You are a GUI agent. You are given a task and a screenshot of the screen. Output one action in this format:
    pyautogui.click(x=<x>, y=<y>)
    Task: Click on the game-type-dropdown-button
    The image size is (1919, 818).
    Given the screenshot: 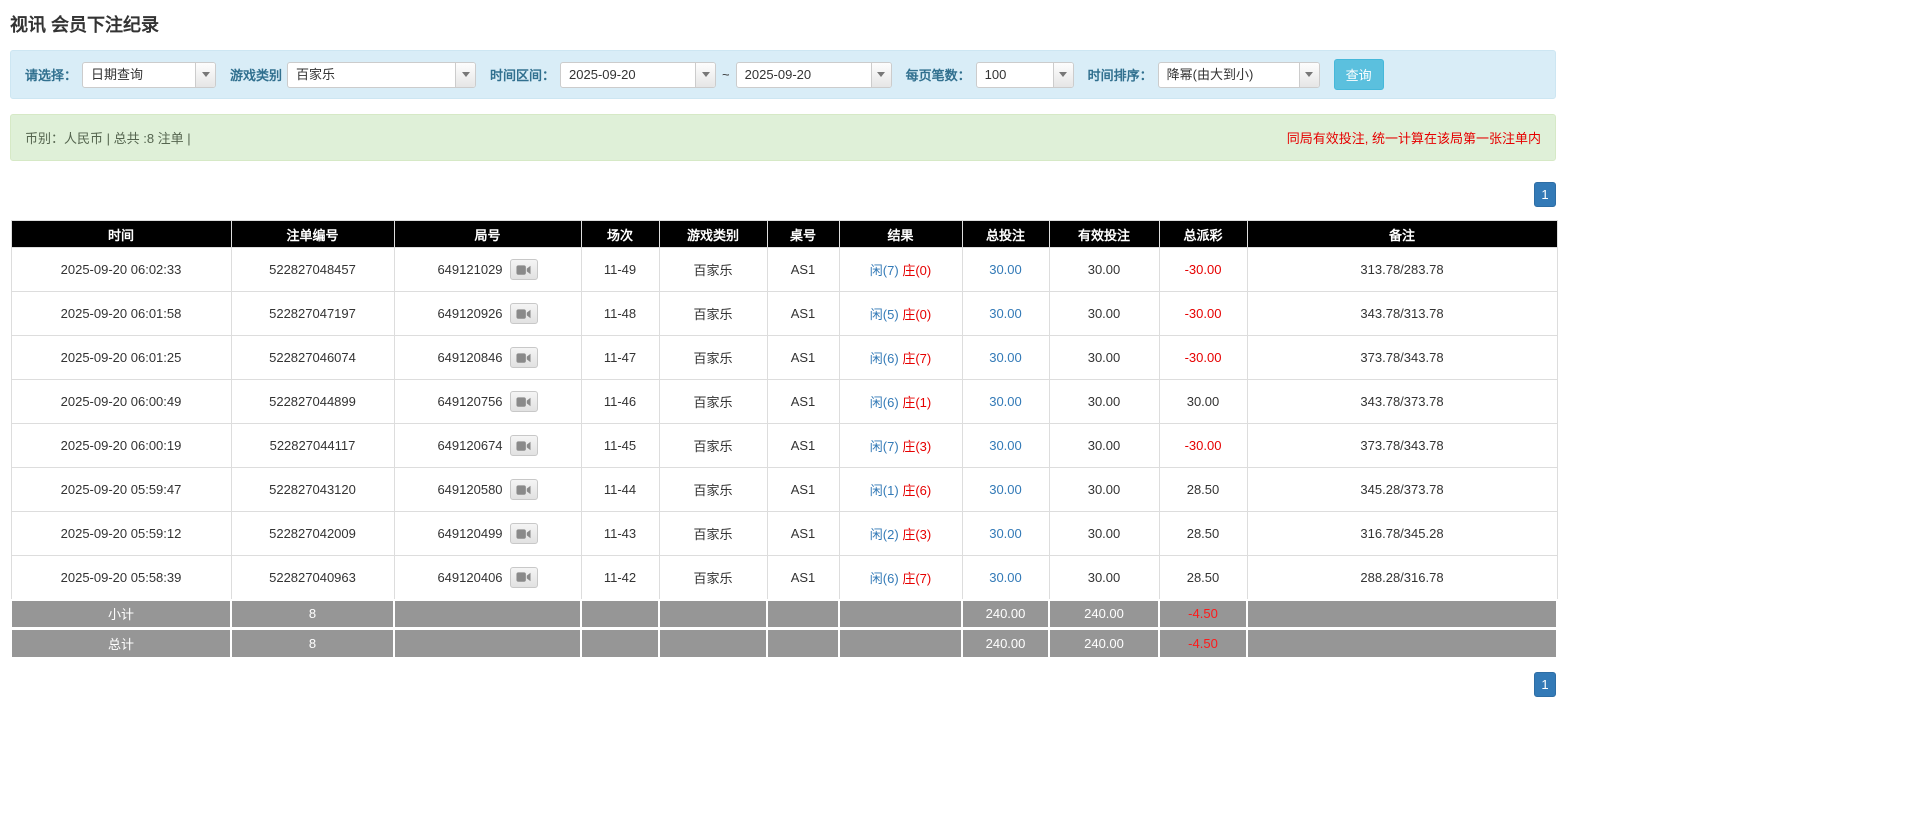 What is the action you would take?
    pyautogui.click(x=465, y=74)
    